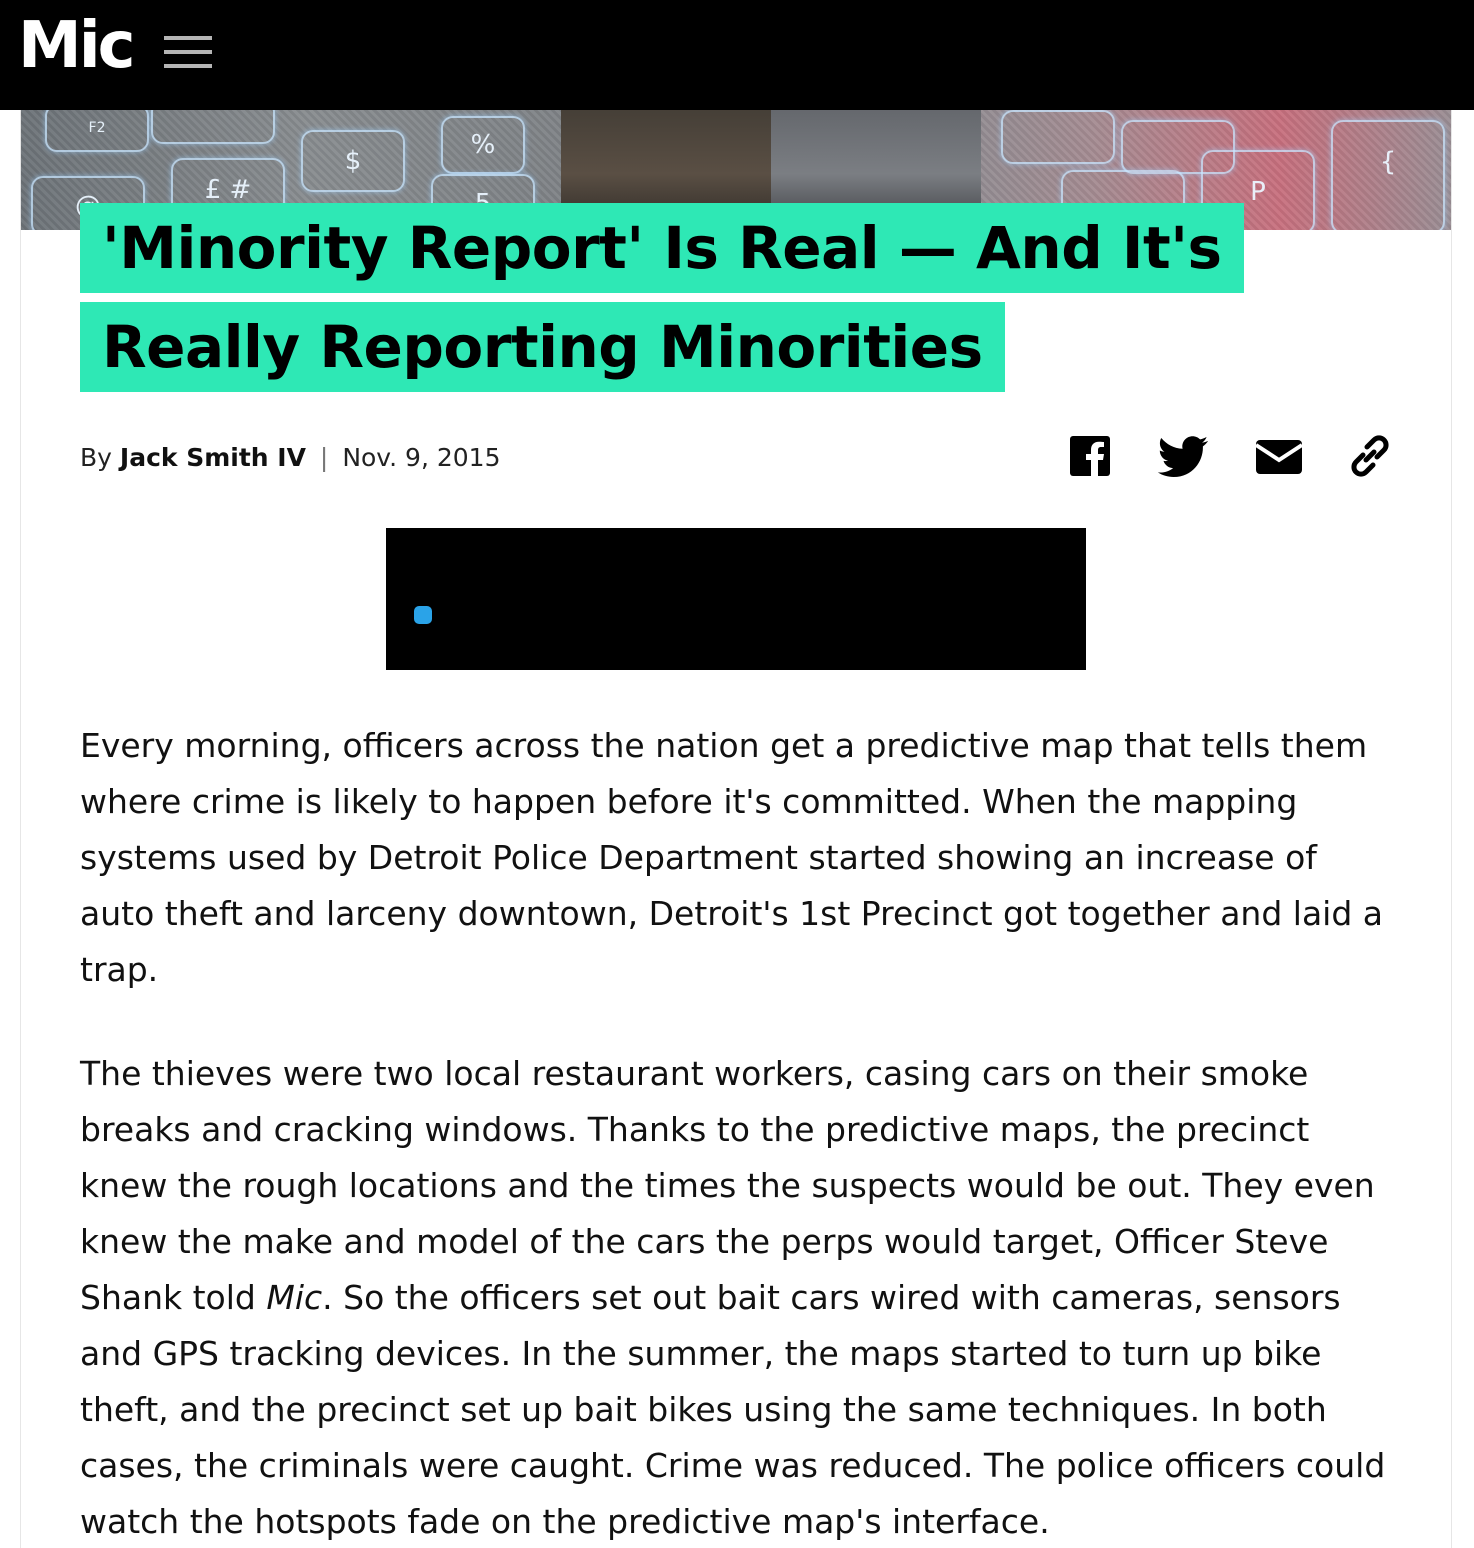 Image resolution: width=1474 pixels, height=1548 pixels. Describe the element at coordinates (542, 347) in the screenshot. I see `headline-line-2: Really Reporting Minorities` at that location.